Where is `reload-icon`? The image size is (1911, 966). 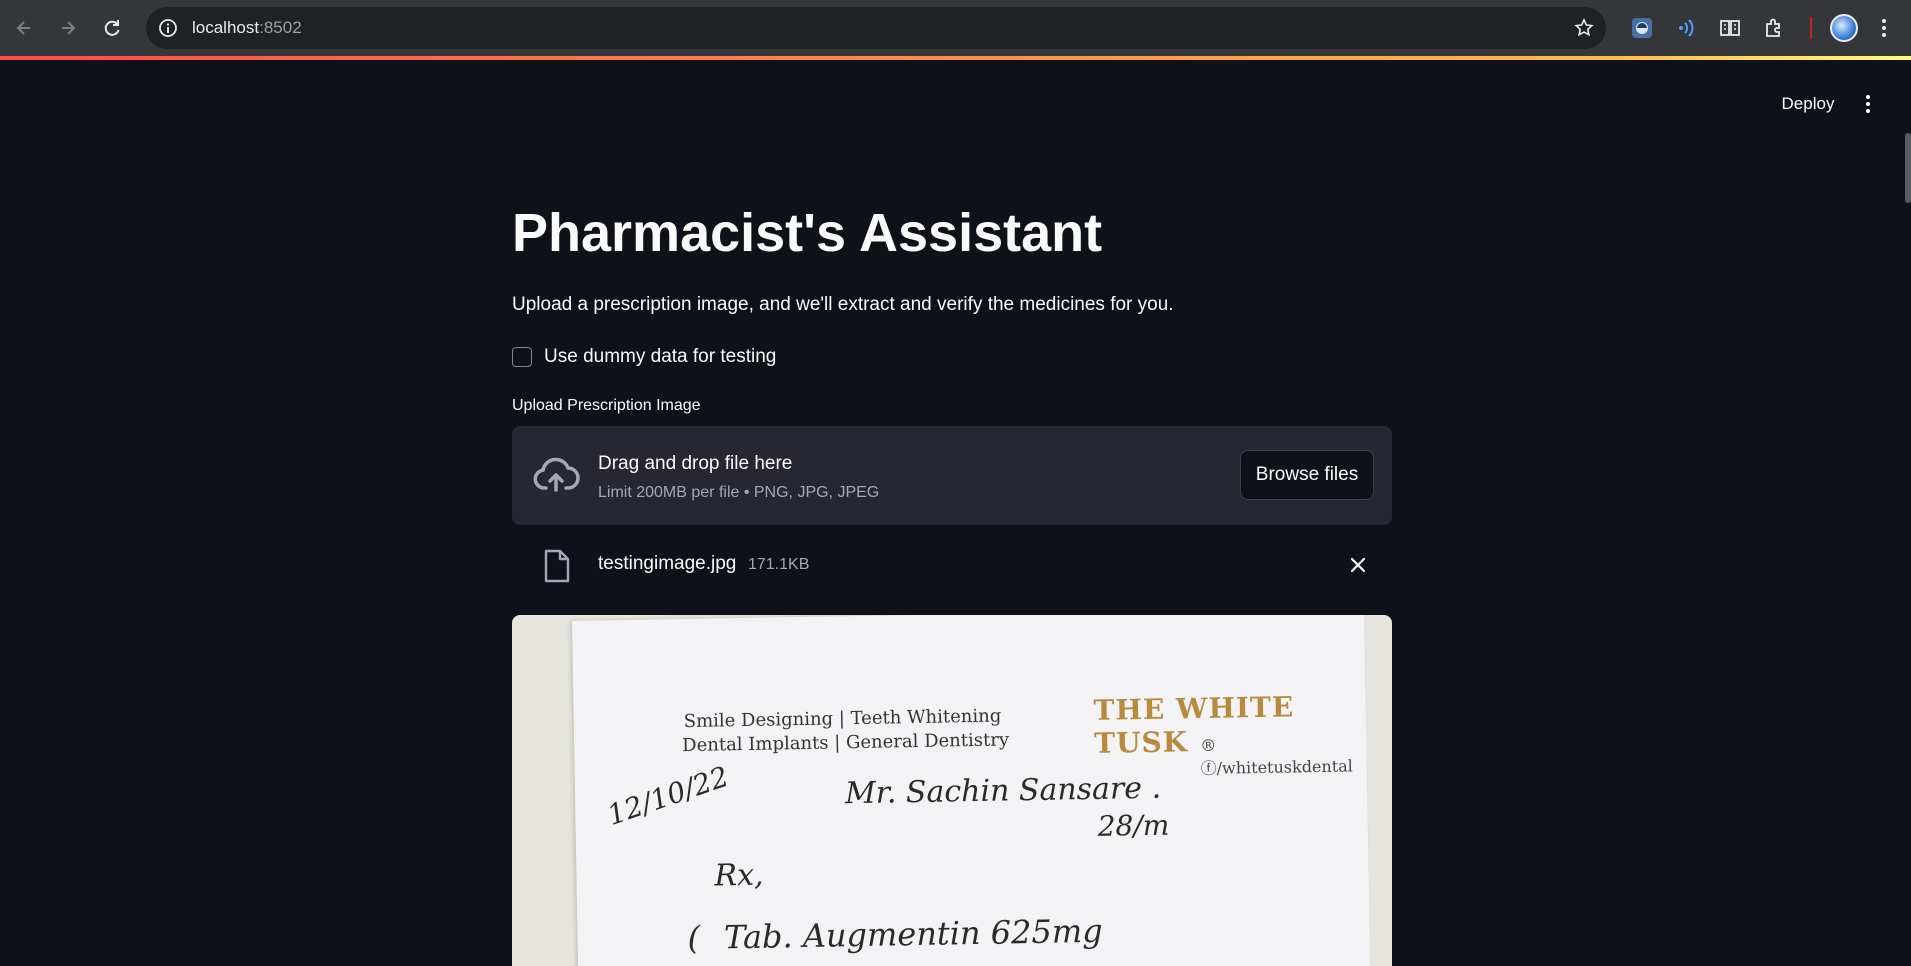
reload-icon is located at coordinates (112, 28).